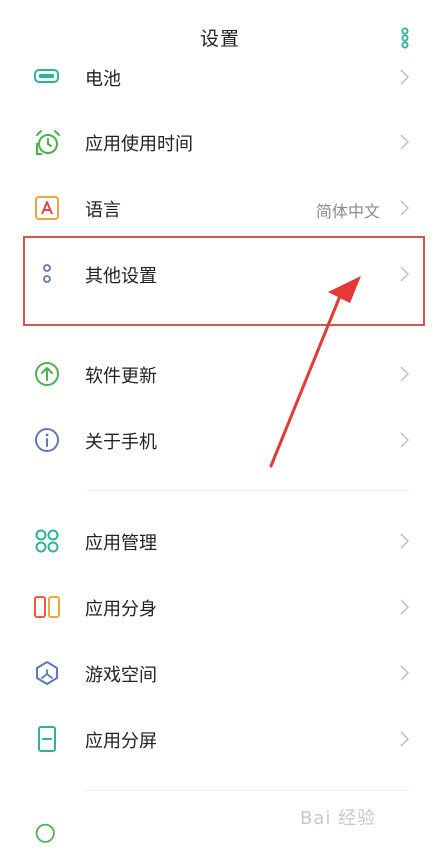 The width and height of the screenshot is (440, 848). What do you see at coordinates (121, 675) in the screenshot?
I see `settings-item-label: 游戏空间` at bounding box center [121, 675].